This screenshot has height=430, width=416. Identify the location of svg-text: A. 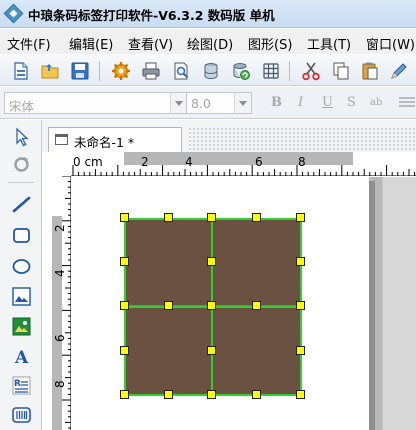
(21, 357).